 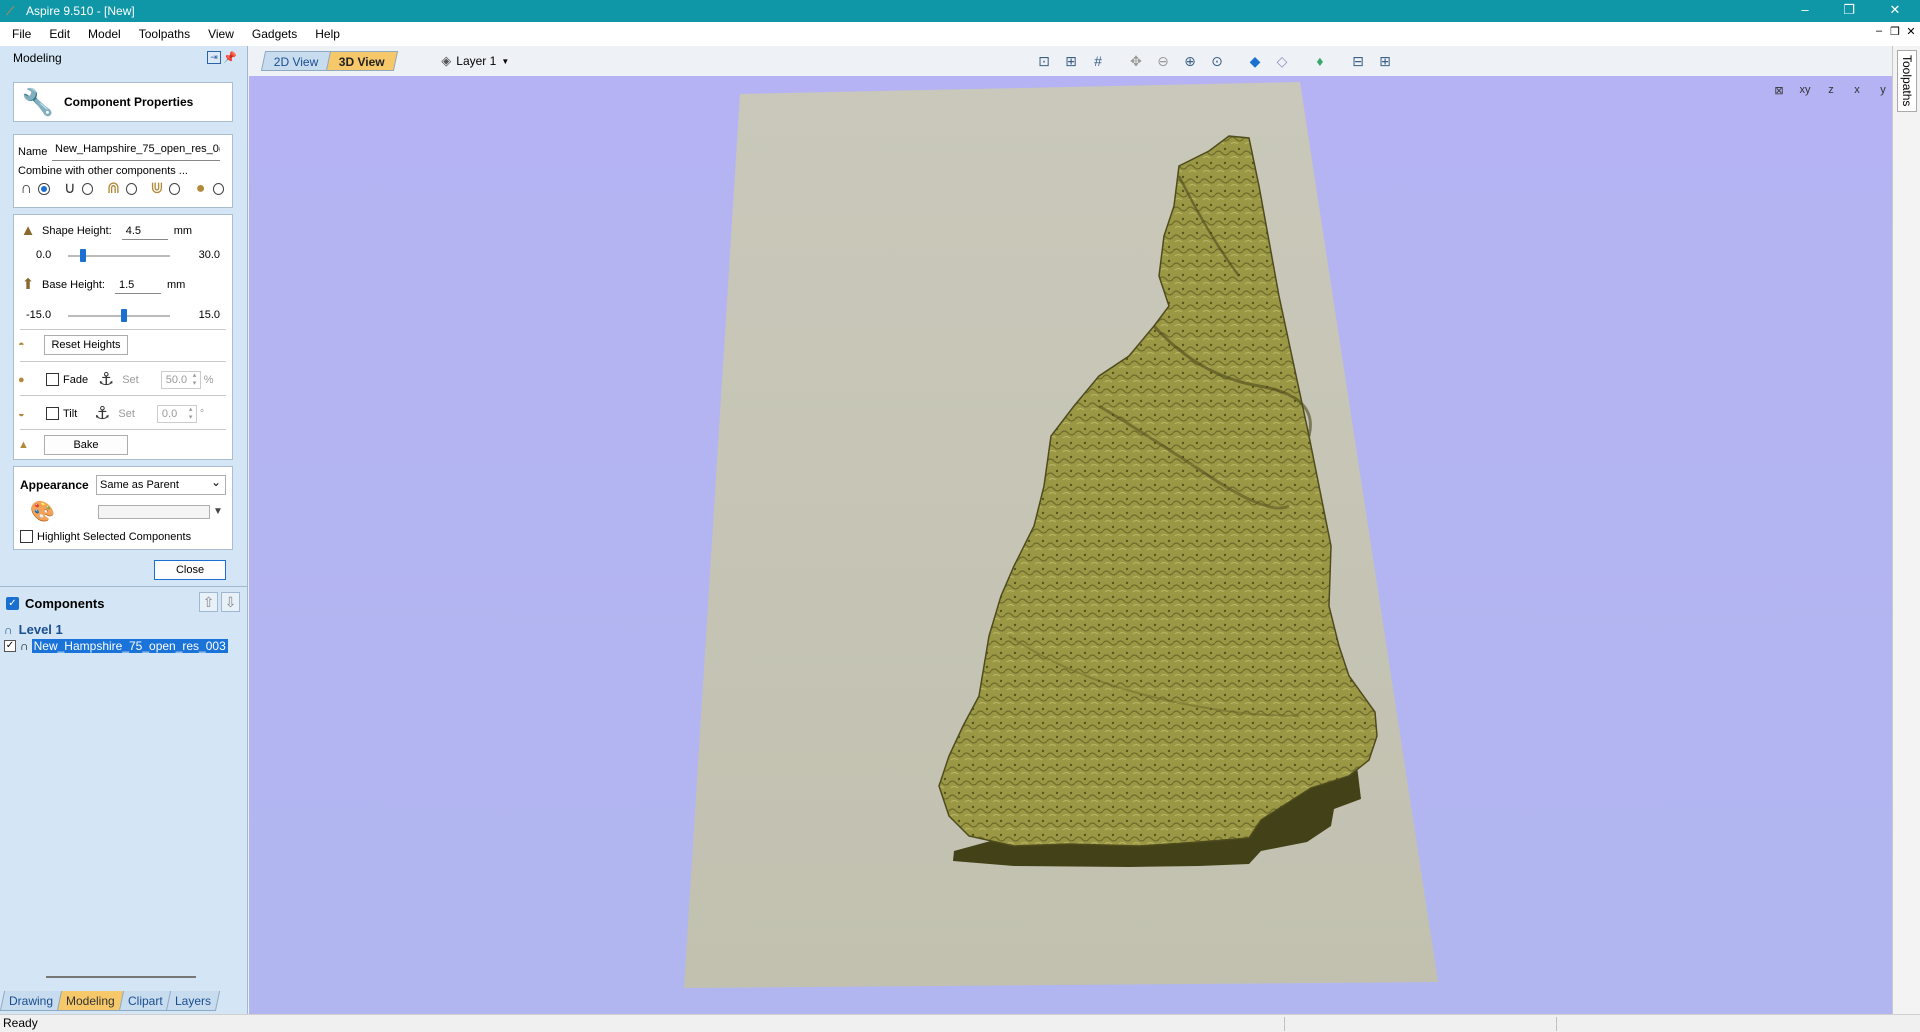 What do you see at coordinates (230, 57) in the screenshot?
I see `pin-icon: 📌` at bounding box center [230, 57].